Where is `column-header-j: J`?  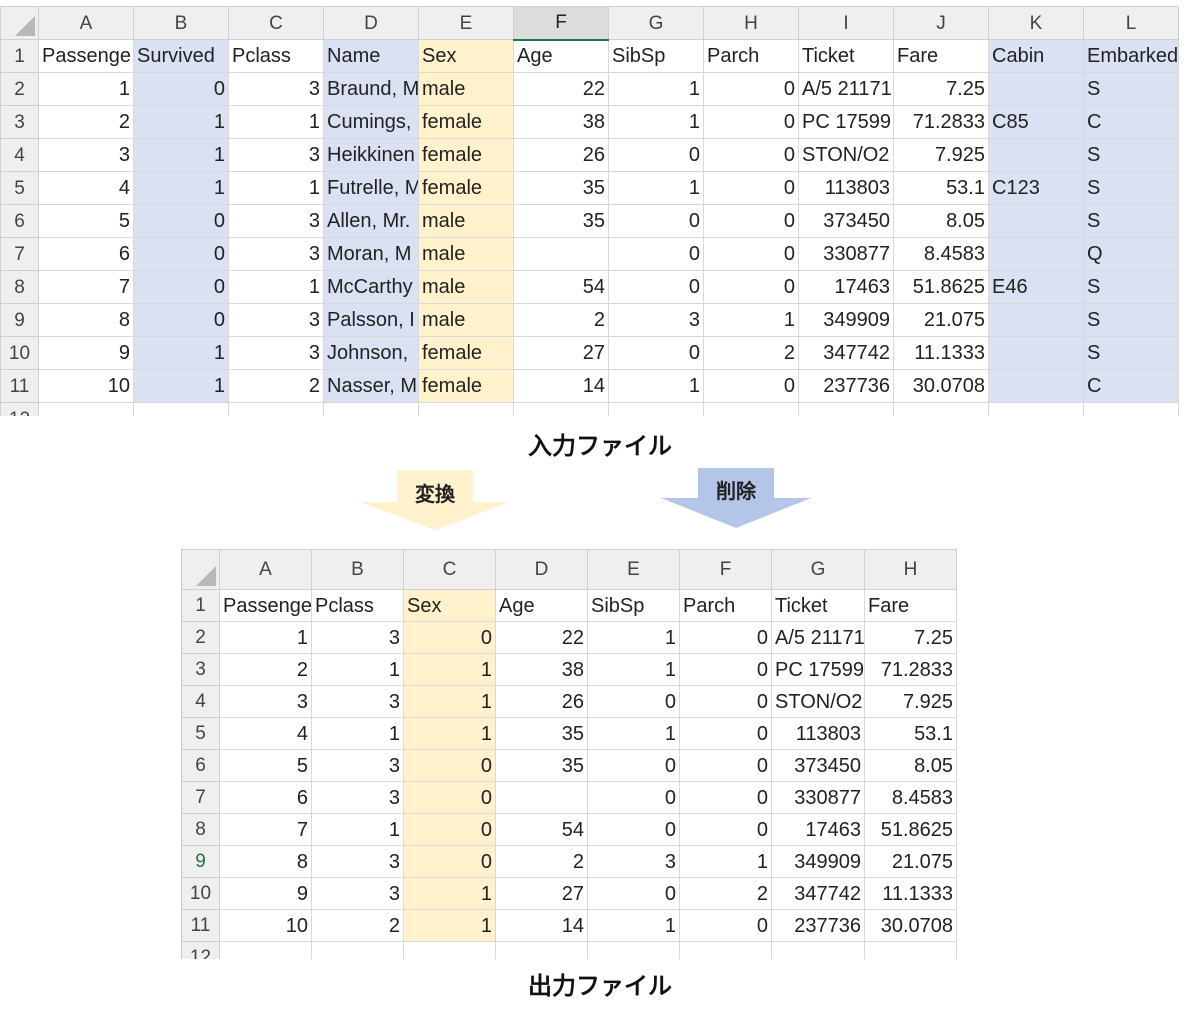 column-header-j: J is located at coordinates (941, 23).